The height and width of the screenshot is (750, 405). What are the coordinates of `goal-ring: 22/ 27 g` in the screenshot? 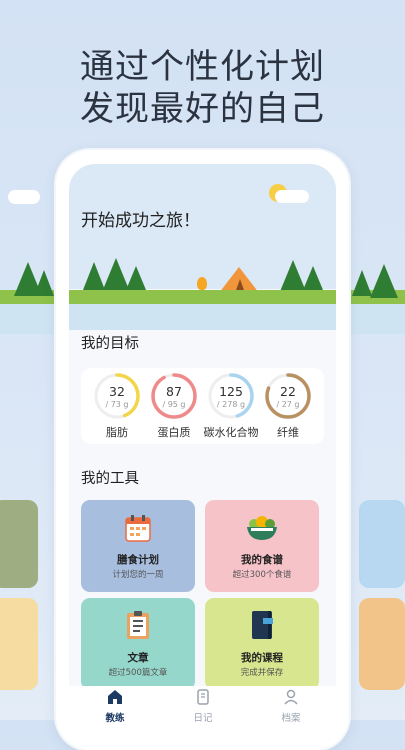 It's located at (288, 396).